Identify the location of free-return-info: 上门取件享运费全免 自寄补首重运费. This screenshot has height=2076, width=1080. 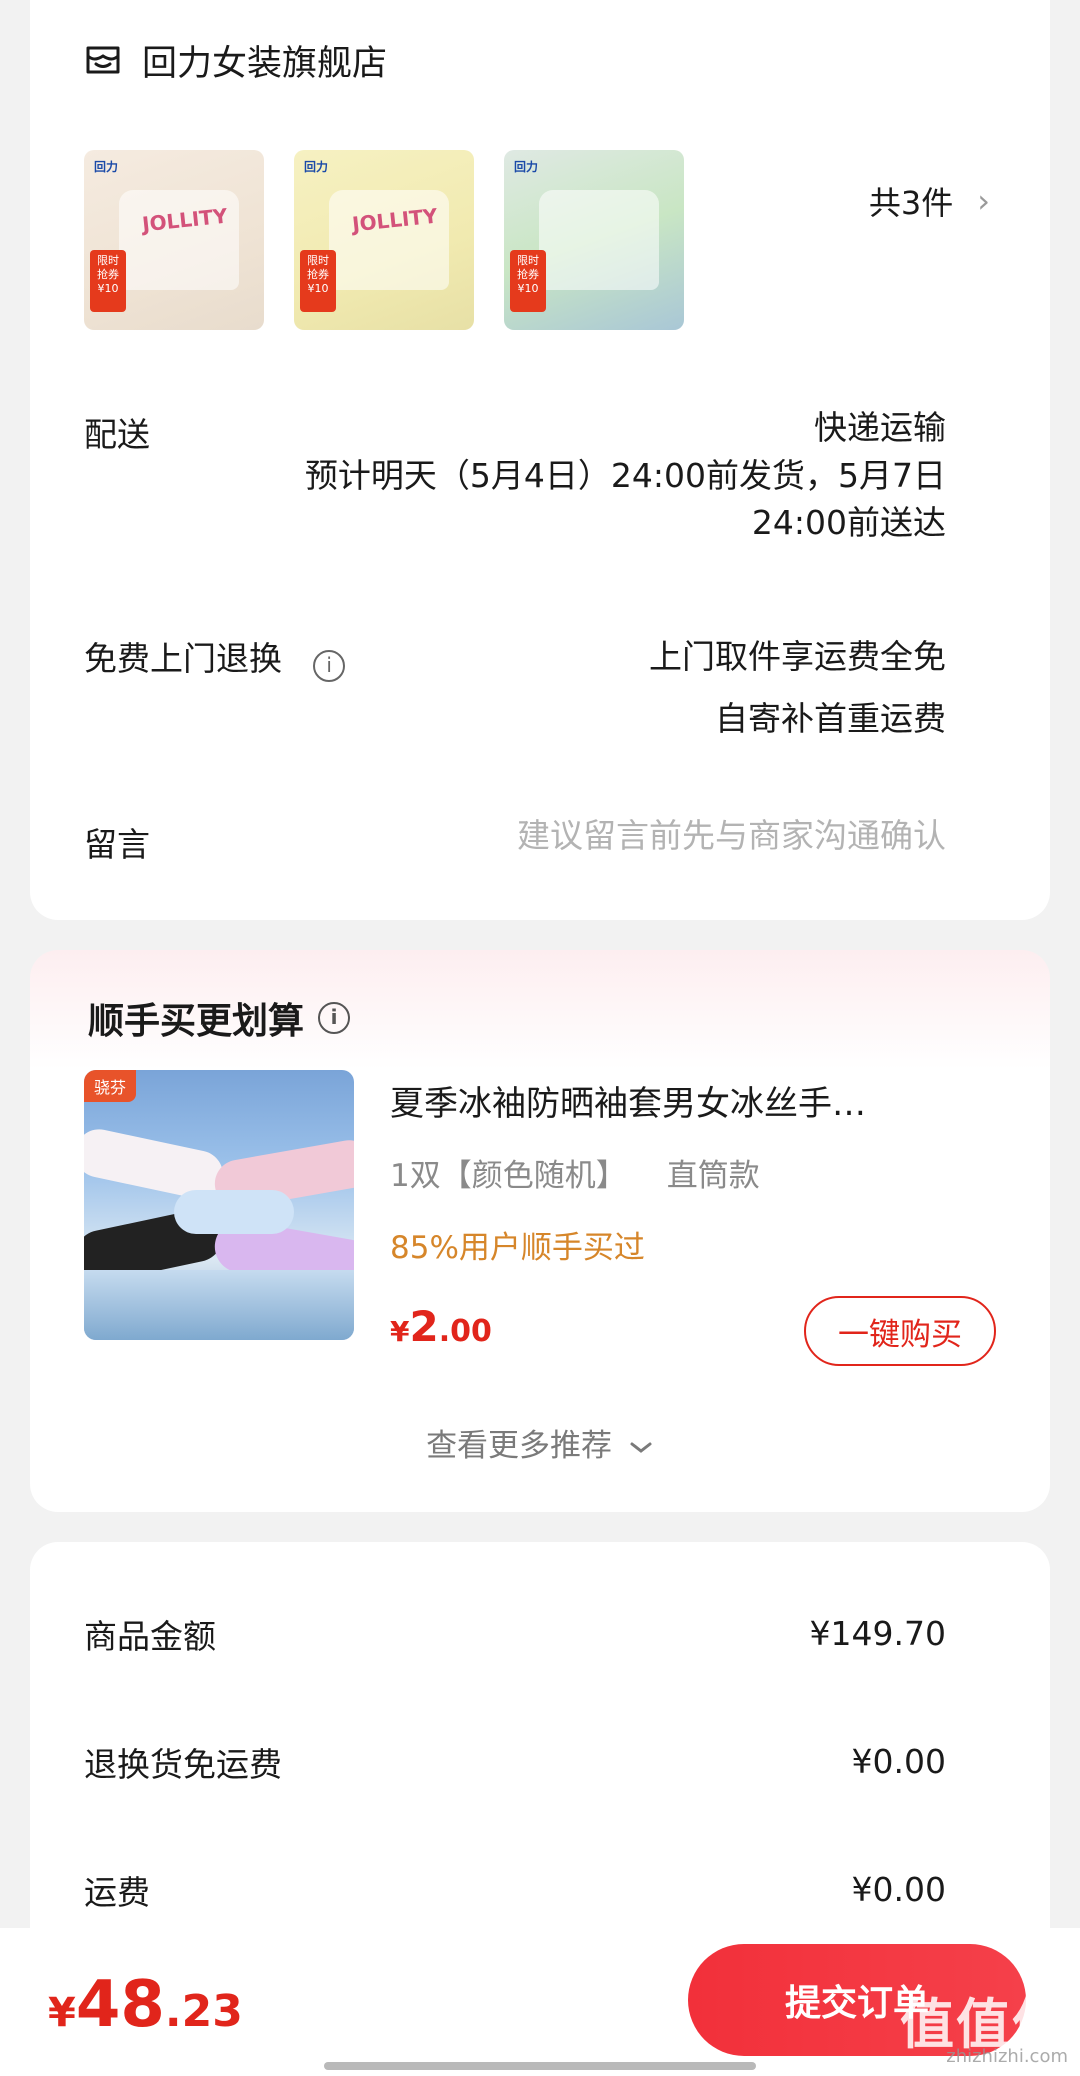
(797, 688).